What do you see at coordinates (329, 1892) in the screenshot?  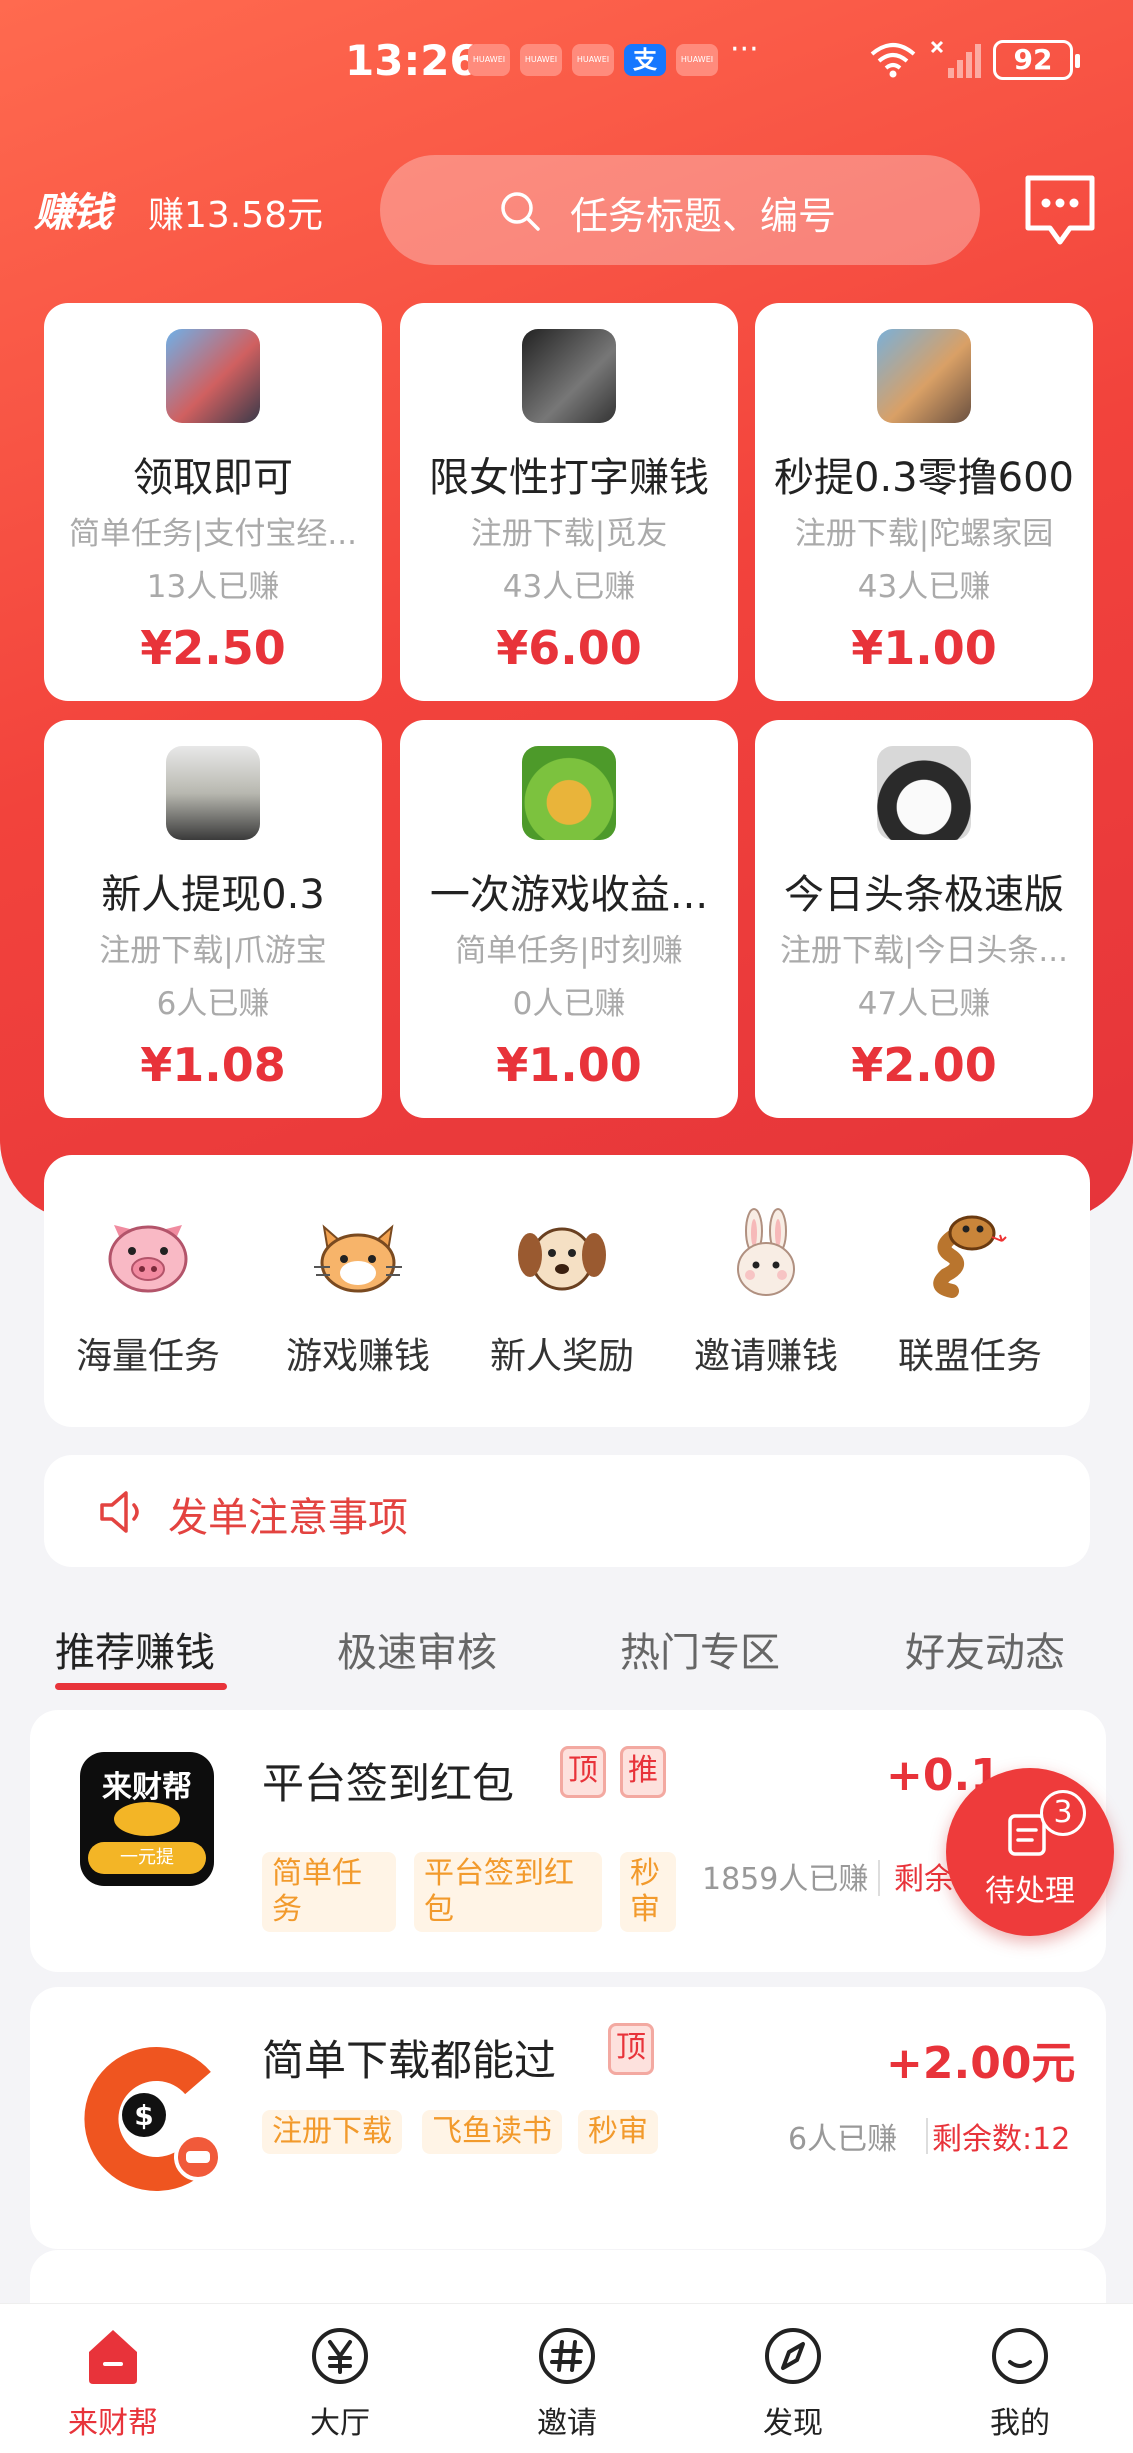 I see `task-tag: 简单任务` at bounding box center [329, 1892].